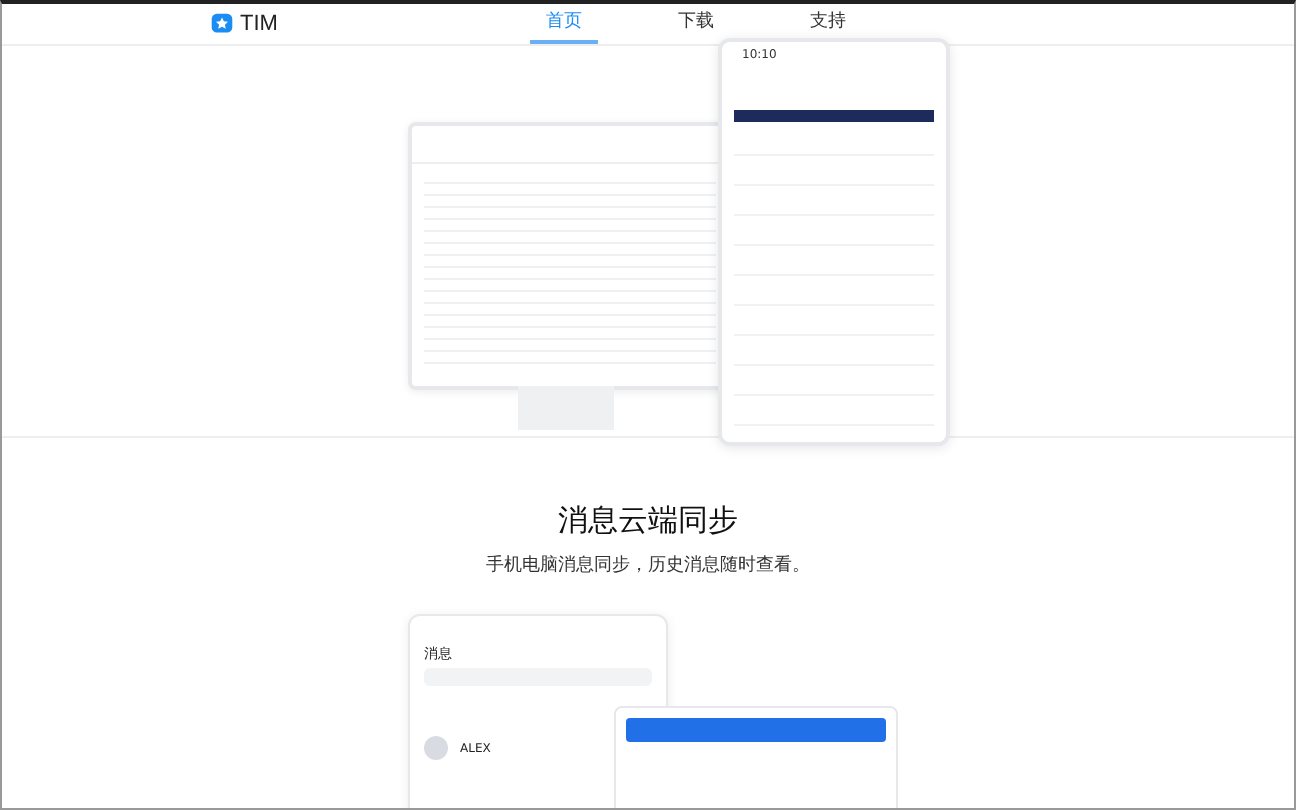  I want to click on feature-title: 消息云端同步, so click(648, 521).